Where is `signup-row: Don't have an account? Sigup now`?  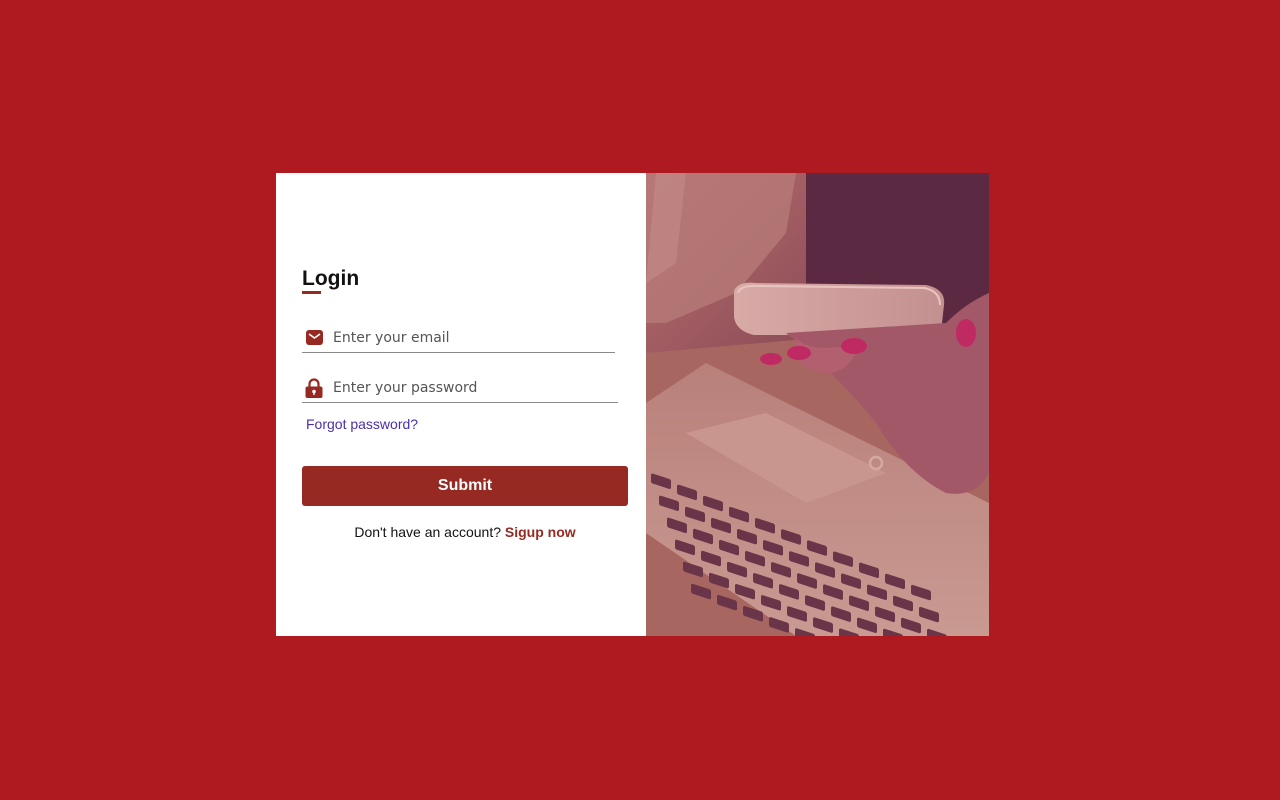 signup-row: Don't have an account? Sigup now is located at coordinates (465, 532).